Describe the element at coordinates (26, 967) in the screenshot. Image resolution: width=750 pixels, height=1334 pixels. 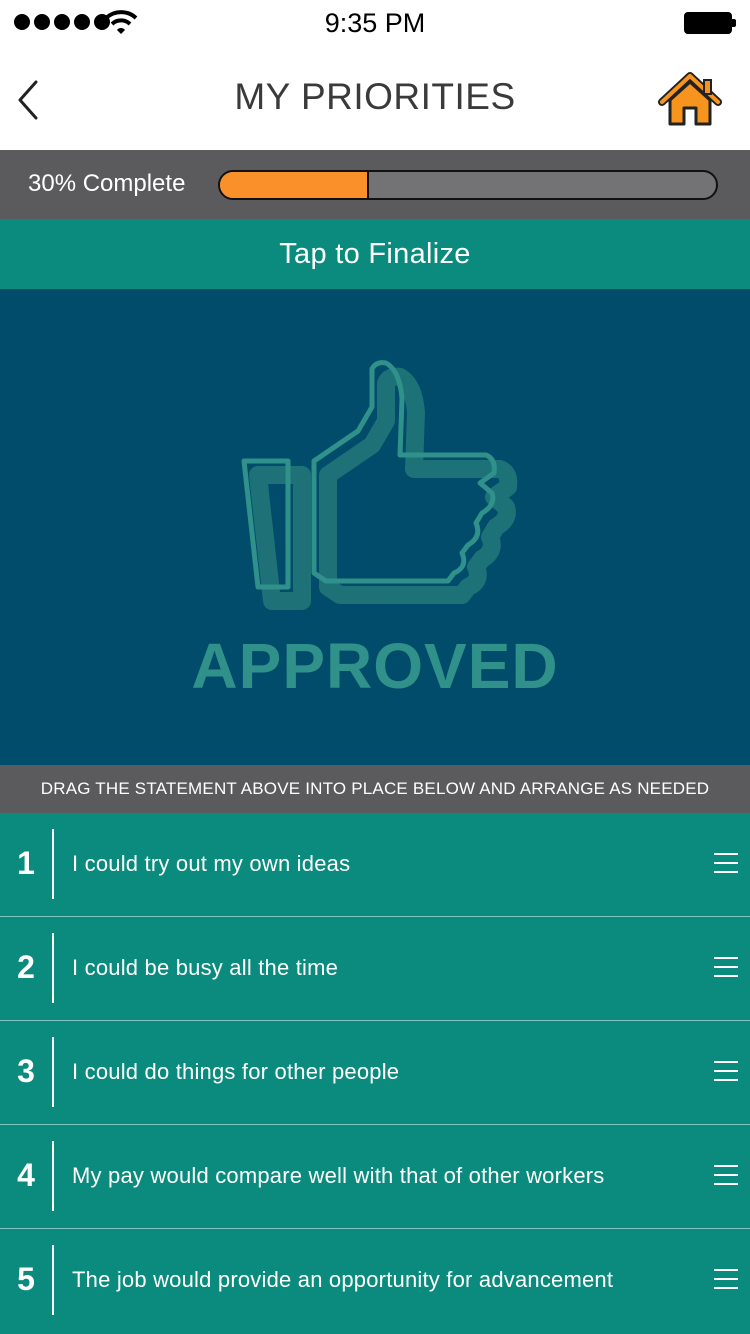
I see `priority-number: 2` at that location.